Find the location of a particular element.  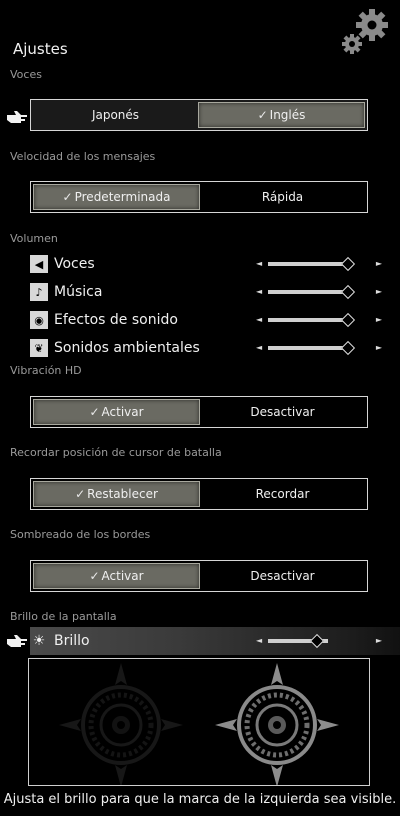

speed-option-fast: Rápida is located at coordinates (282, 197).